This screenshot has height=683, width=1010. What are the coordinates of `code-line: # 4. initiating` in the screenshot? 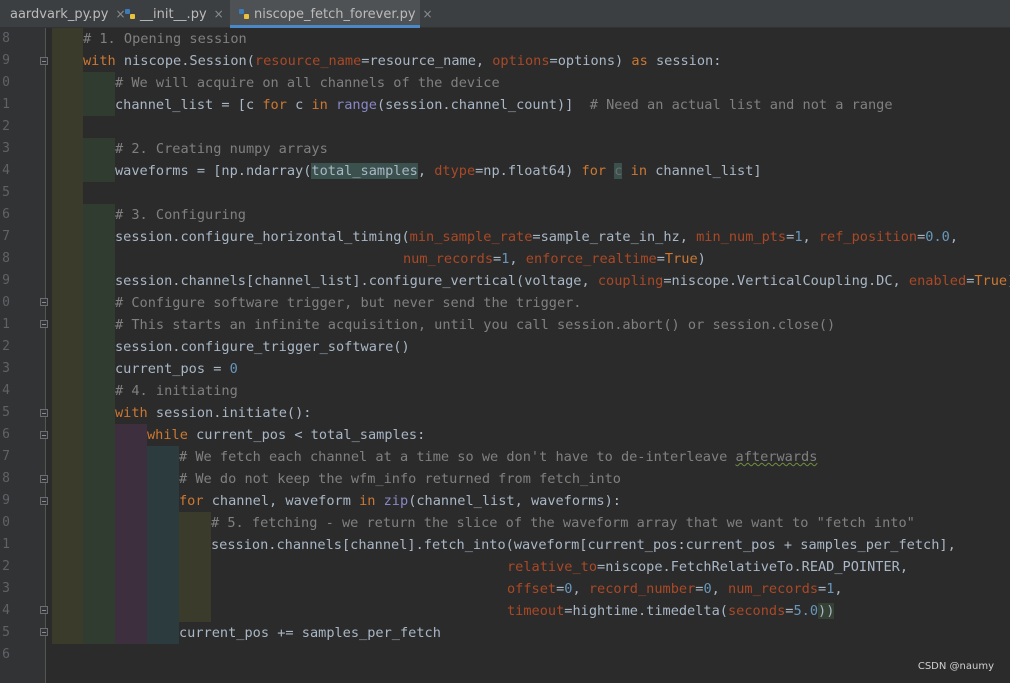 It's located at (176, 391).